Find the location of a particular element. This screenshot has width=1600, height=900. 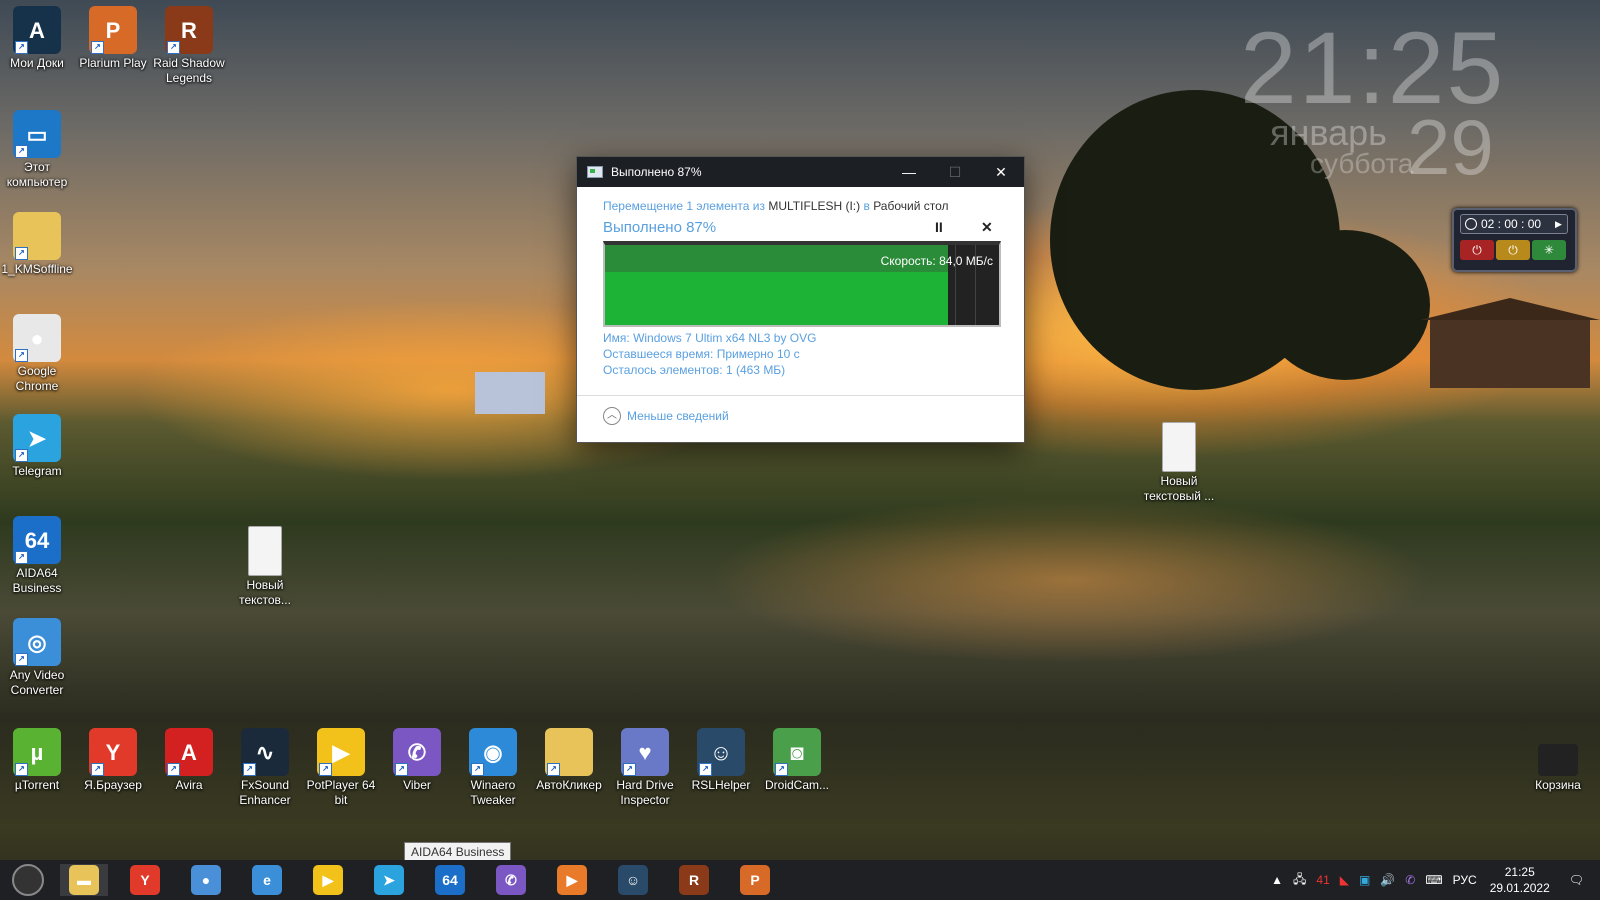

potplayer-icon: ▶ is located at coordinates (328, 880).